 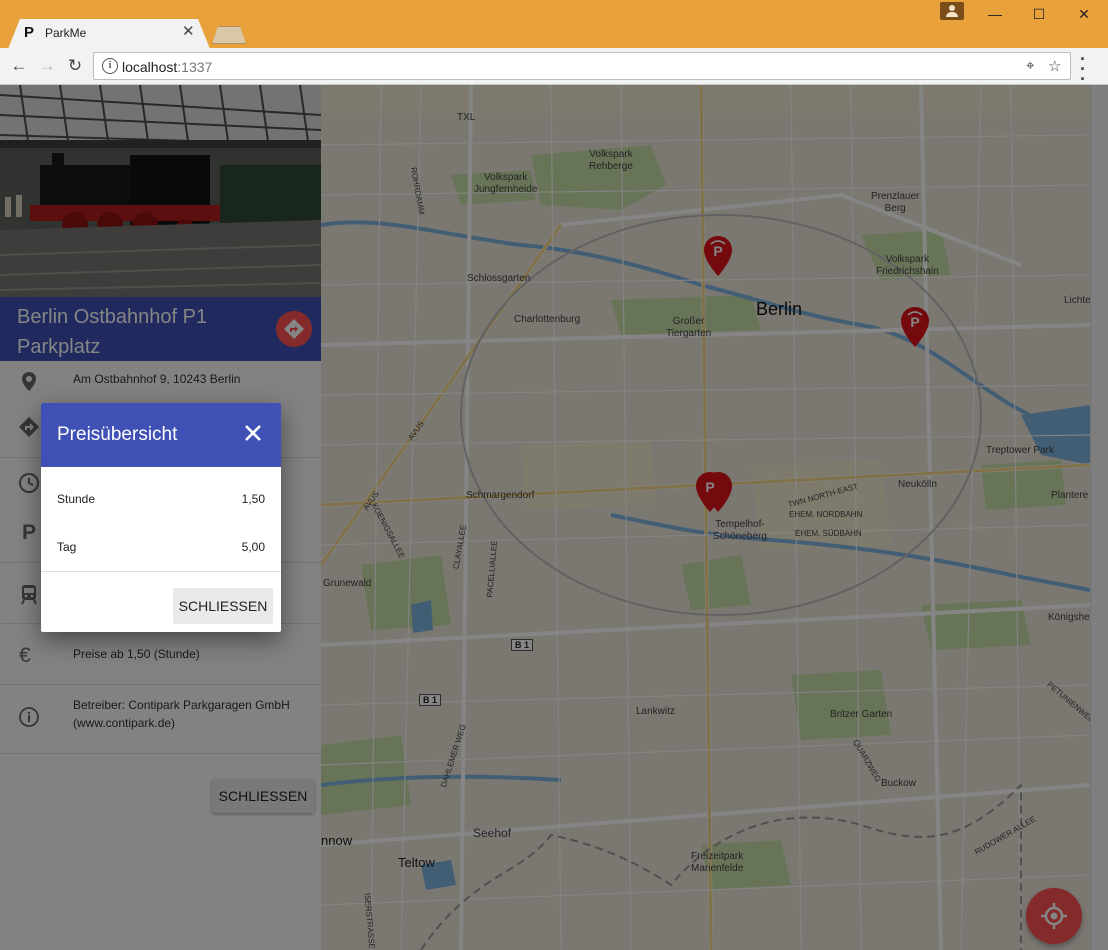 What do you see at coordinates (75, 66) in the screenshot?
I see `reload-icon: ↻` at bounding box center [75, 66].